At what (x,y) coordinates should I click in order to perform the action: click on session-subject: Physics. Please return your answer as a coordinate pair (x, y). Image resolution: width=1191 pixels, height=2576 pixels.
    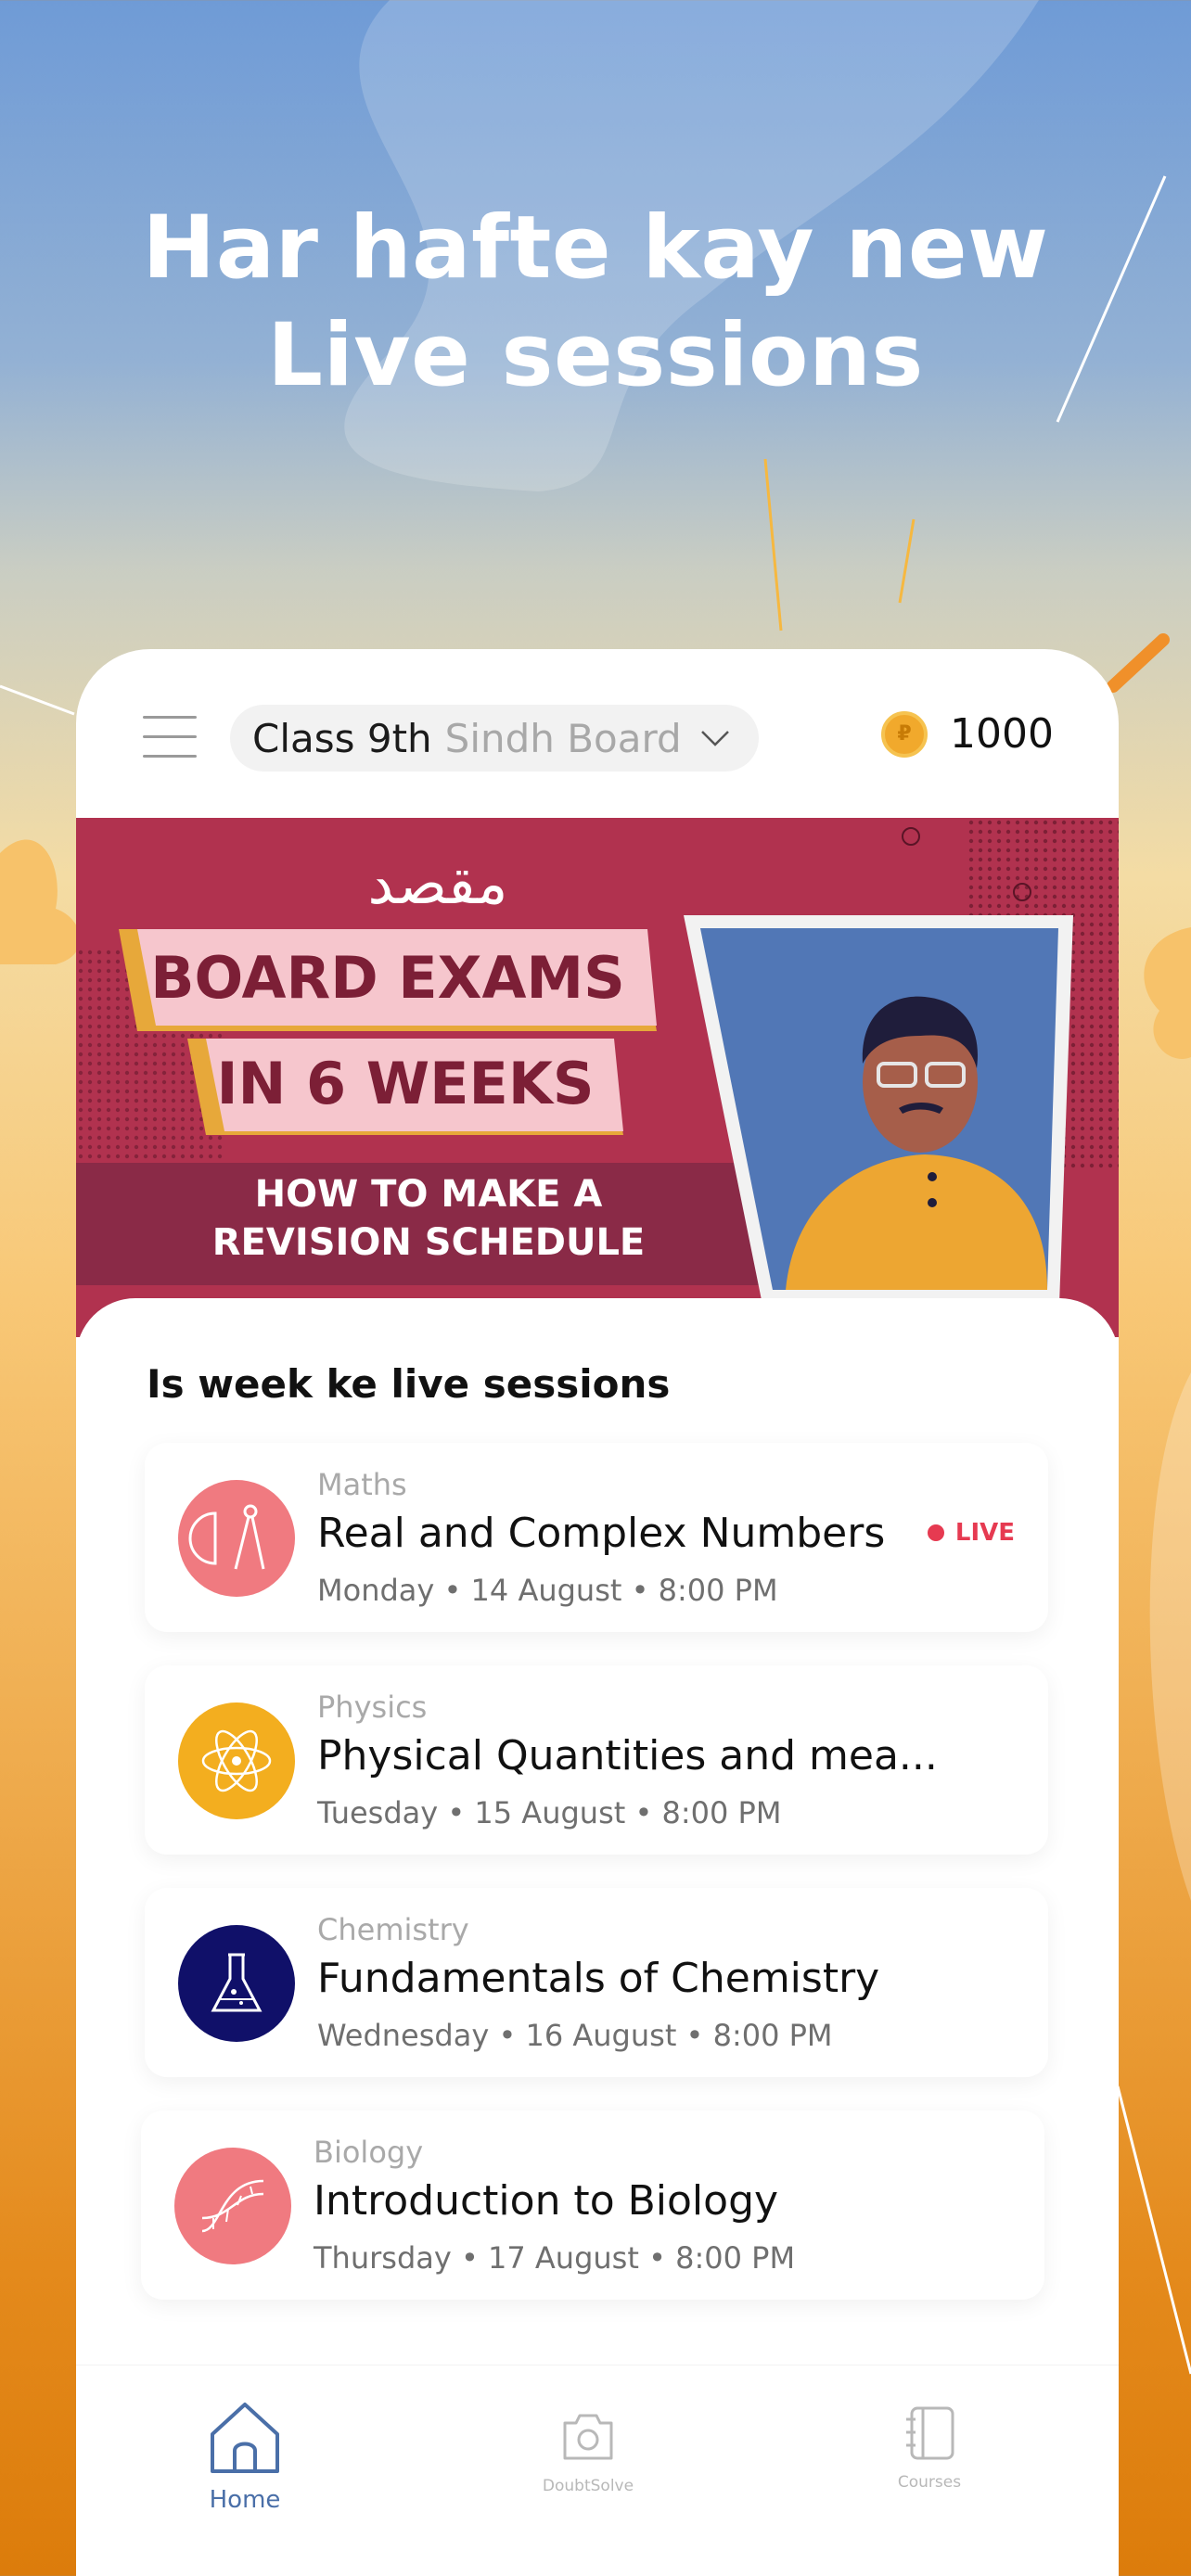
    Looking at the image, I should click on (373, 1707).